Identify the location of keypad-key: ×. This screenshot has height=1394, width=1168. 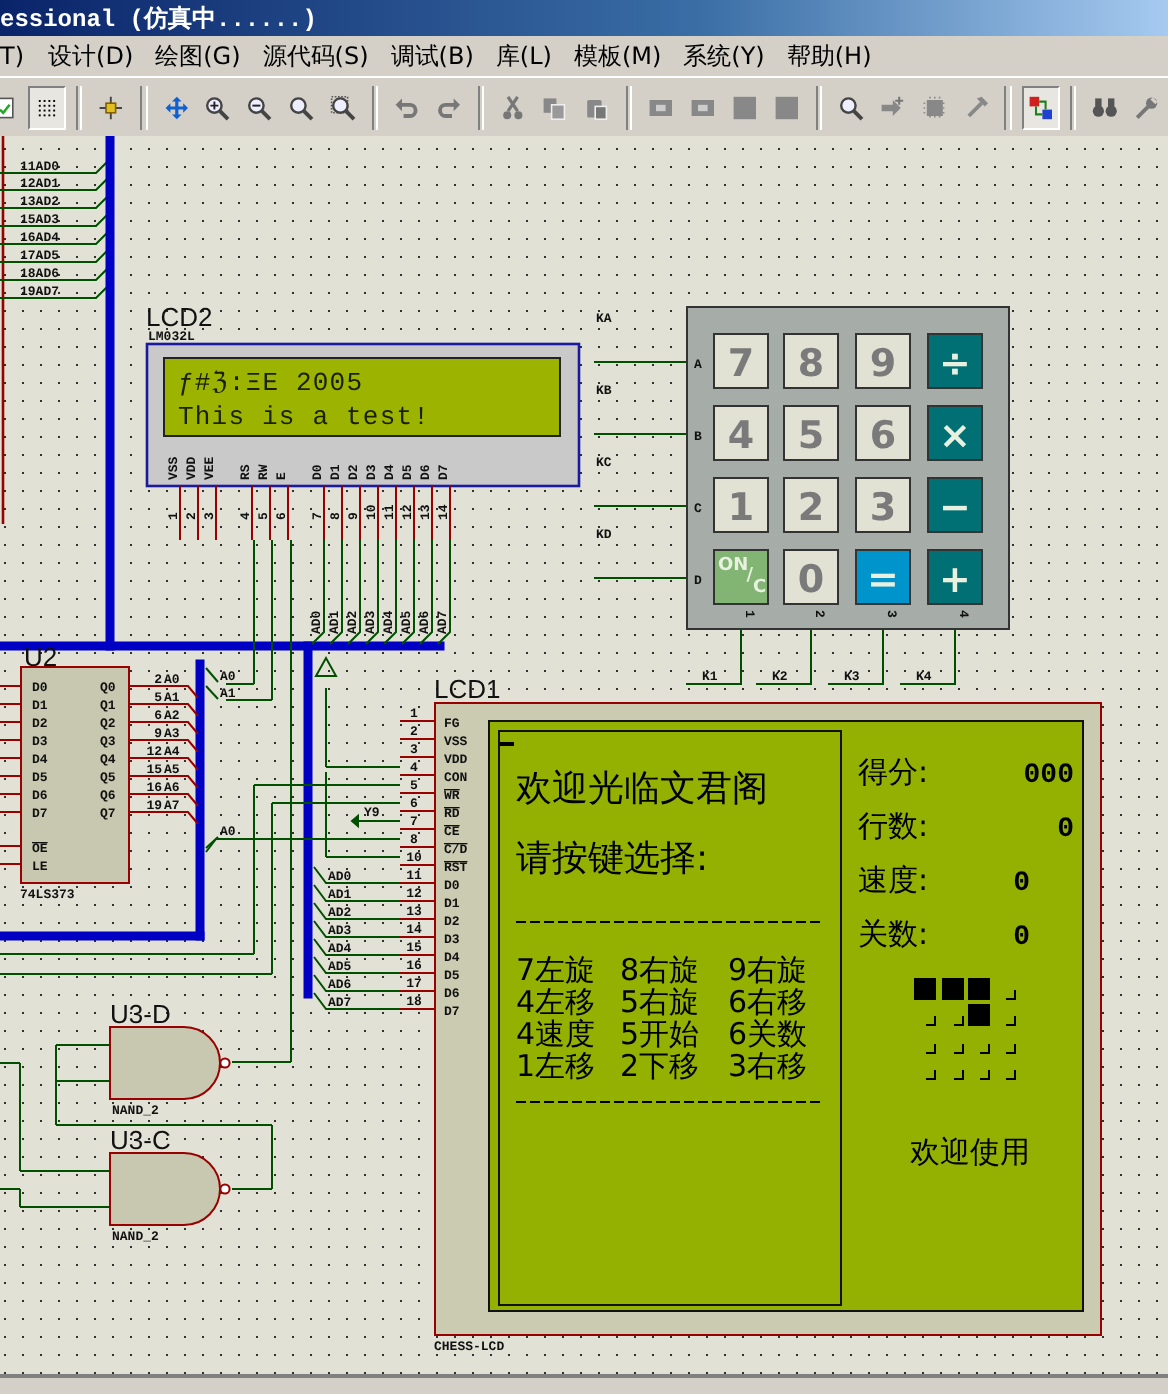
(955, 433).